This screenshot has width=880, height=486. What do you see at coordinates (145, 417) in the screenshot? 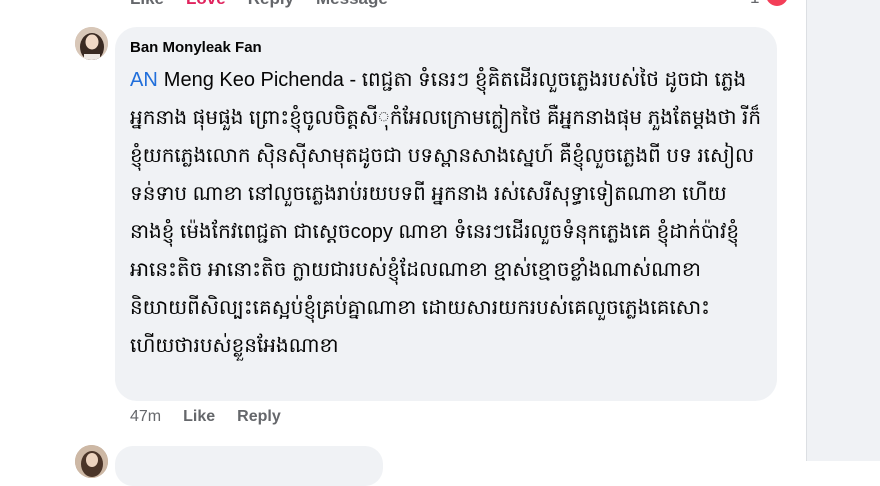
I see `comment-timestamp: 47m` at bounding box center [145, 417].